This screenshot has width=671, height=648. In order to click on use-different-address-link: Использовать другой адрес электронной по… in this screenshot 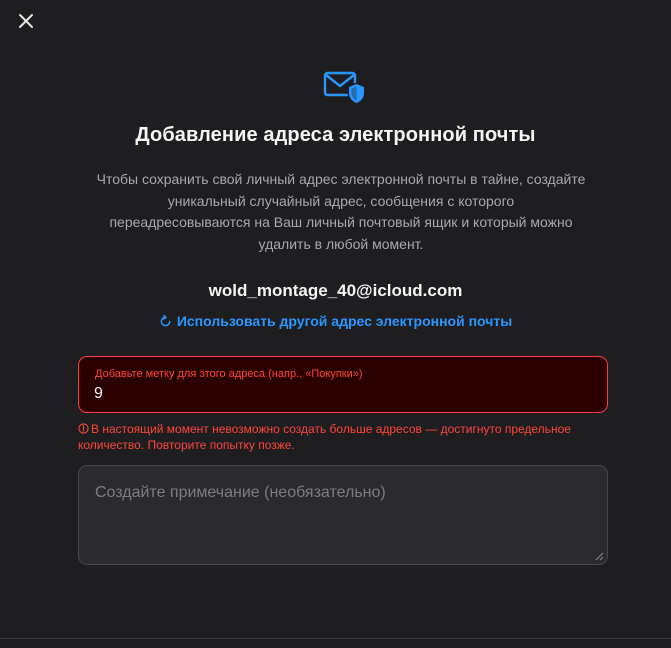, I will do `click(335, 321)`.